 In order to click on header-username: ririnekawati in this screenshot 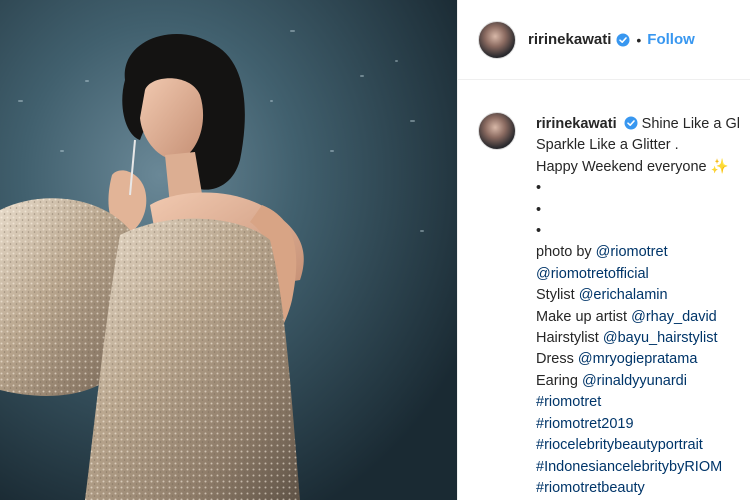, I will do `click(569, 39)`.